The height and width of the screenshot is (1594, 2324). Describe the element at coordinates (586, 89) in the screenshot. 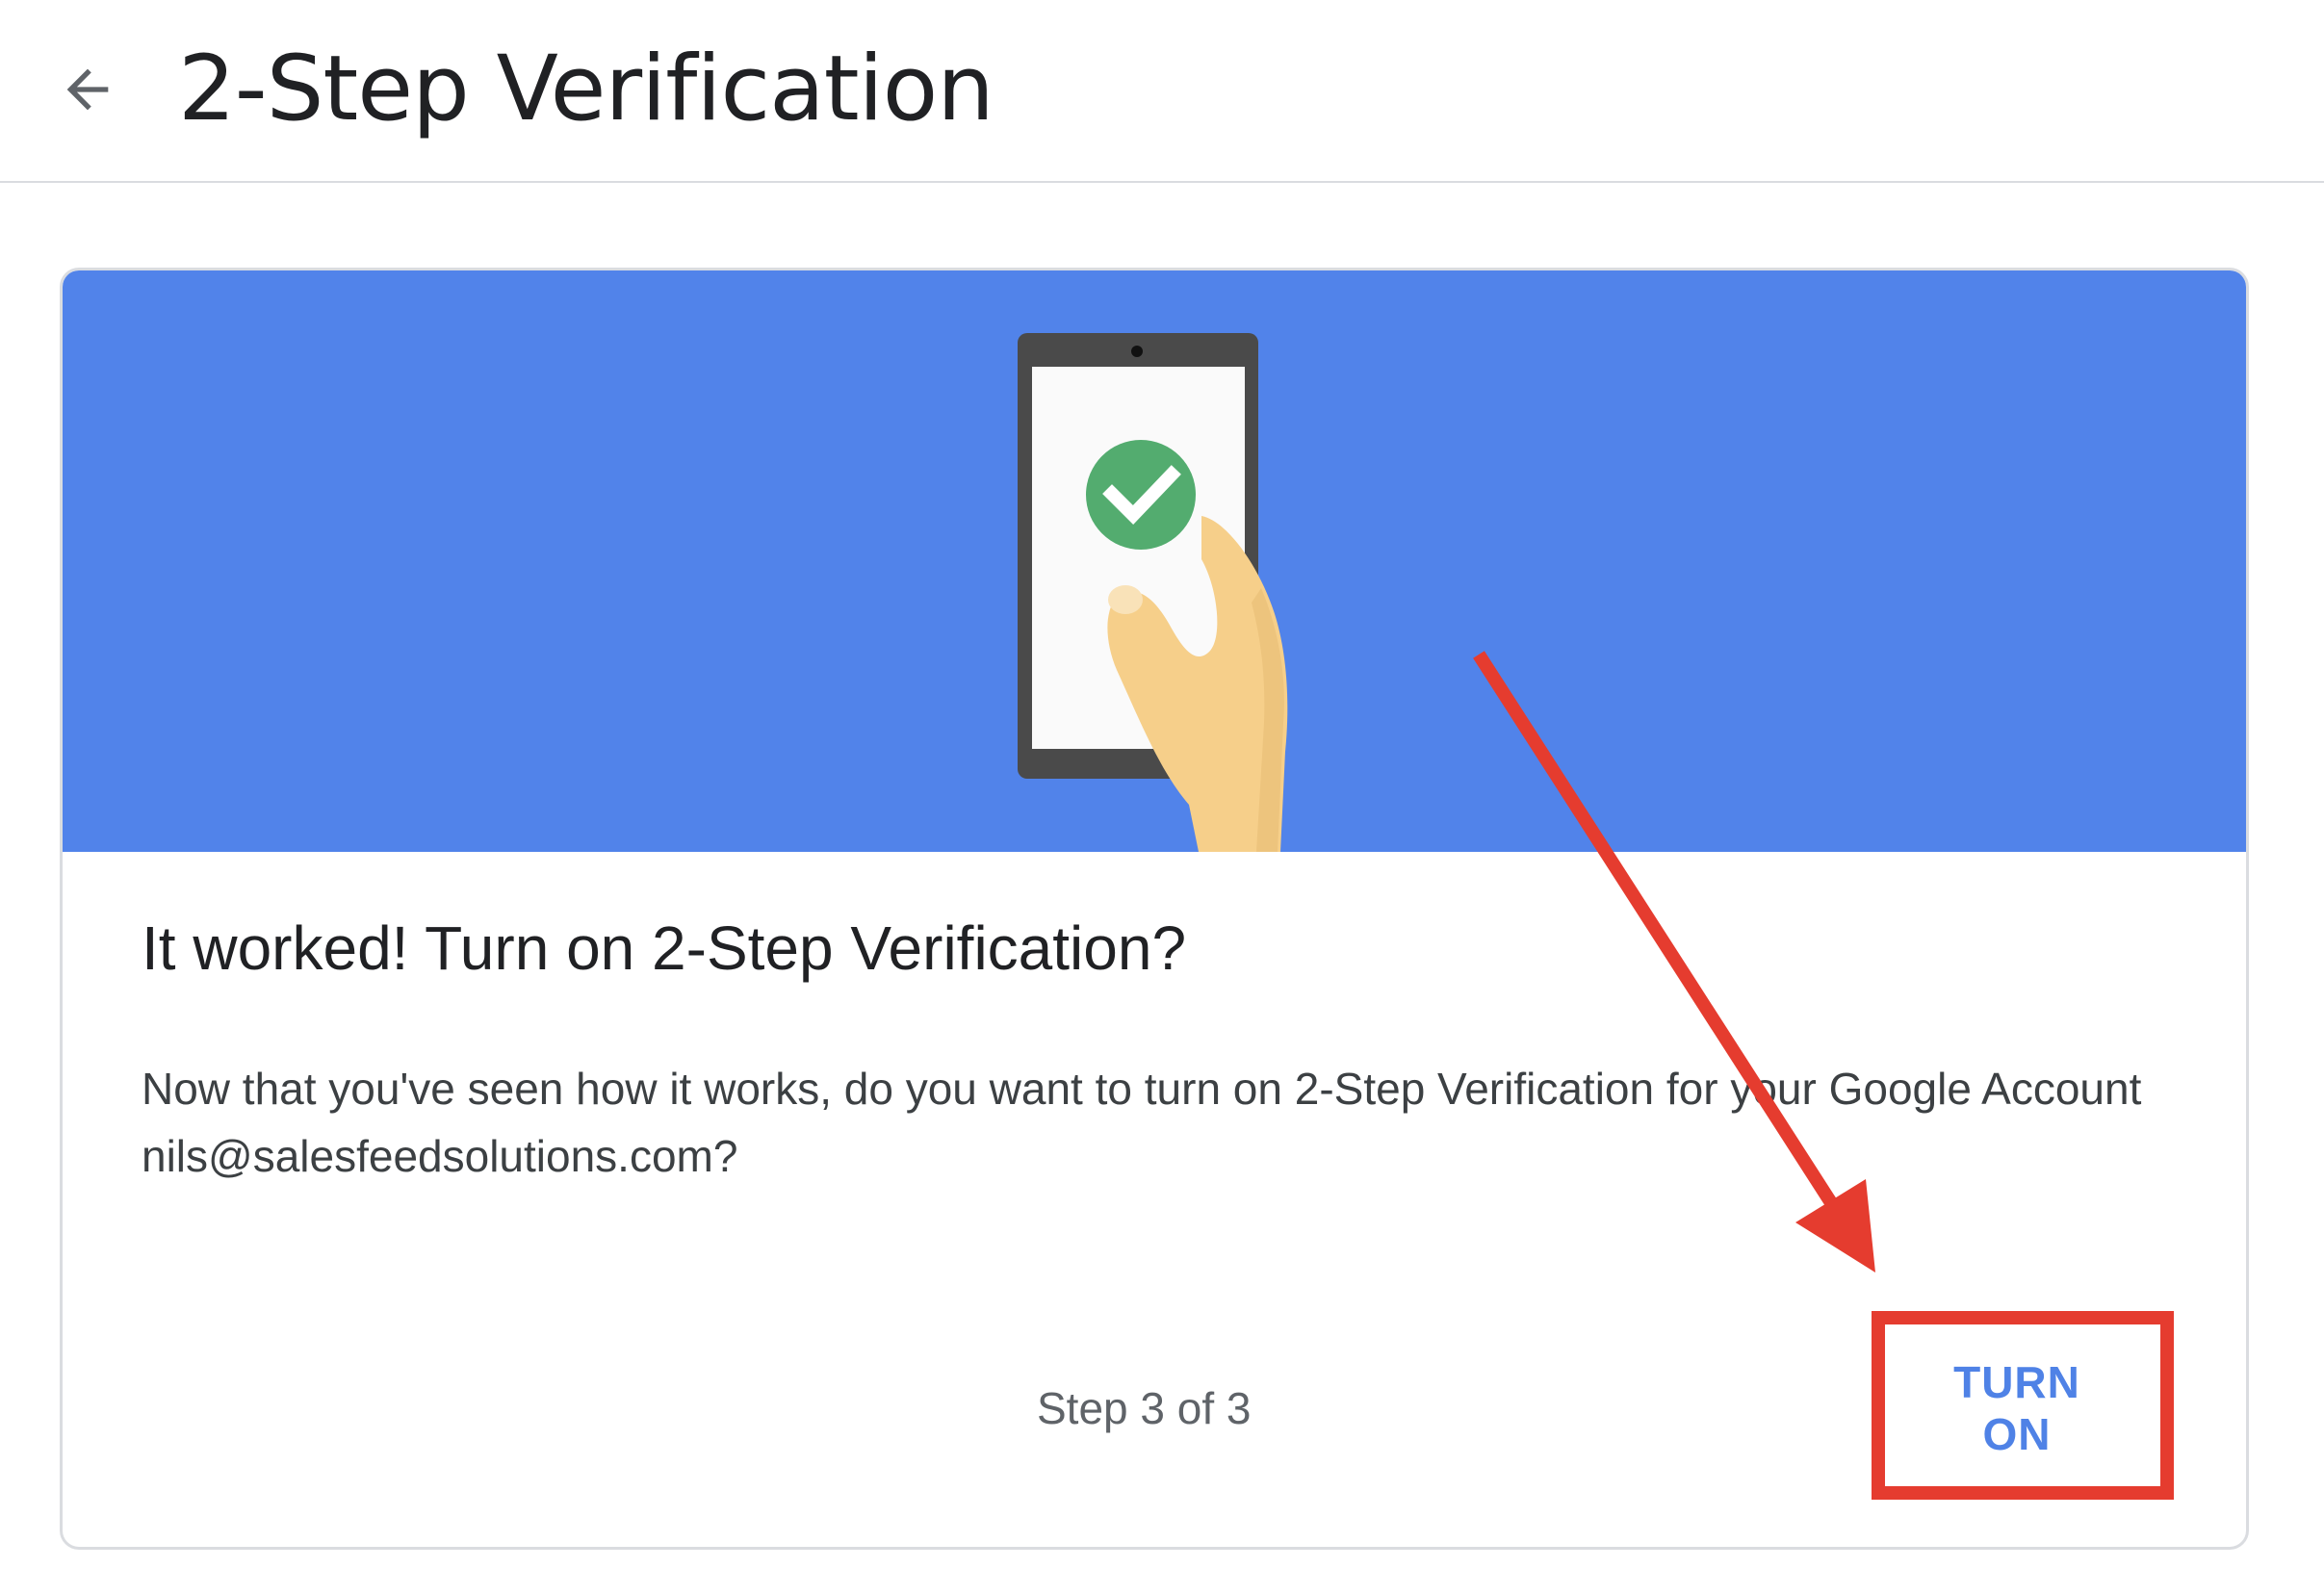

I see `page-title: 2-Step Verification` at that location.